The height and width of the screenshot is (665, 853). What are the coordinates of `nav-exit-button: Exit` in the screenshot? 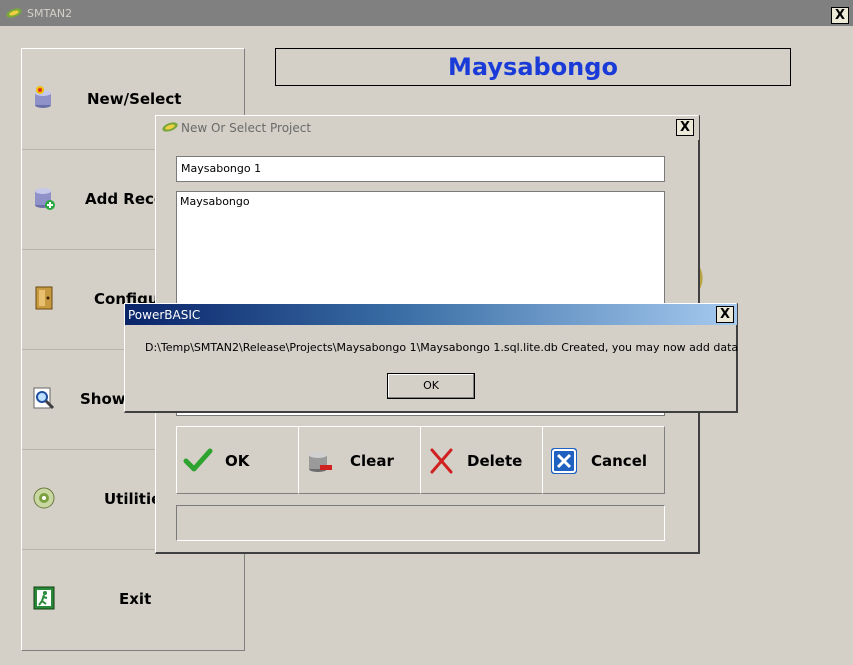 It's located at (133, 599).